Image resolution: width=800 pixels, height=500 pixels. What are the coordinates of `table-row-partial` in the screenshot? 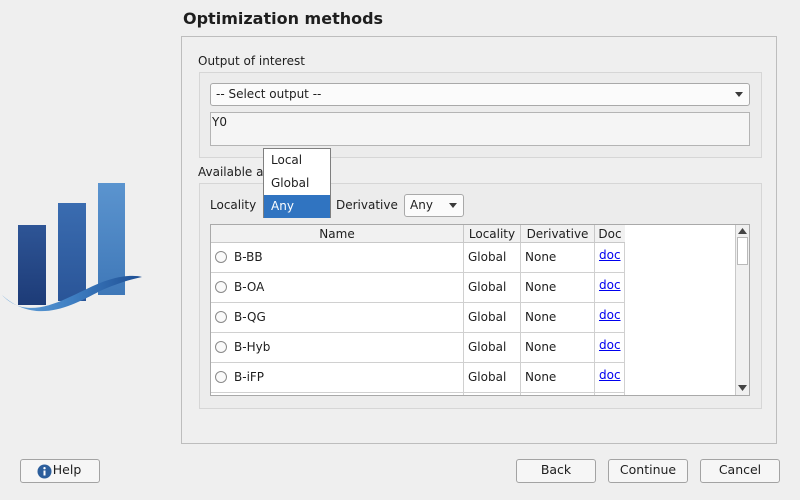 It's located at (418, 394).